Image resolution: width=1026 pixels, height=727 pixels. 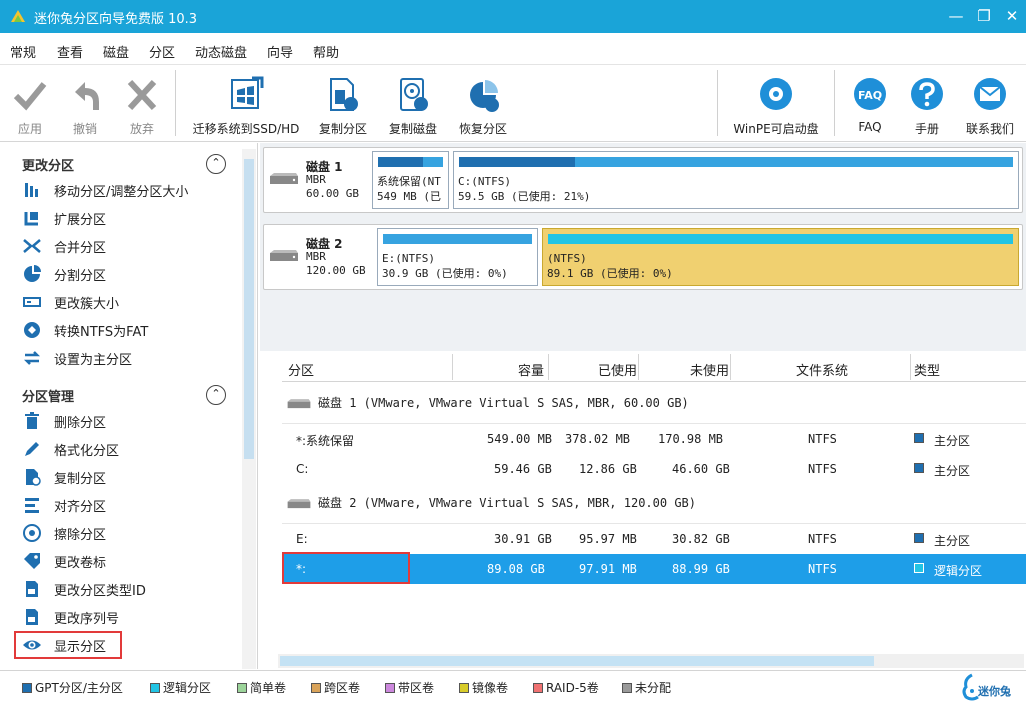 I want to click on id-document-icon, so click(x=32, y=589).